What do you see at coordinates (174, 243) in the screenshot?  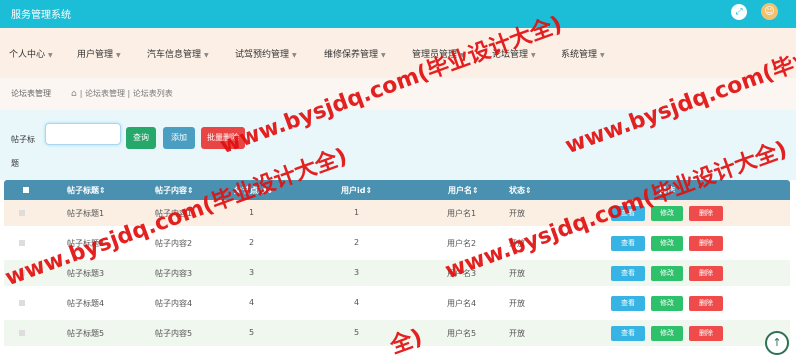 I see `cell-content: 帖子内容2` at bounding box center [174, 243].